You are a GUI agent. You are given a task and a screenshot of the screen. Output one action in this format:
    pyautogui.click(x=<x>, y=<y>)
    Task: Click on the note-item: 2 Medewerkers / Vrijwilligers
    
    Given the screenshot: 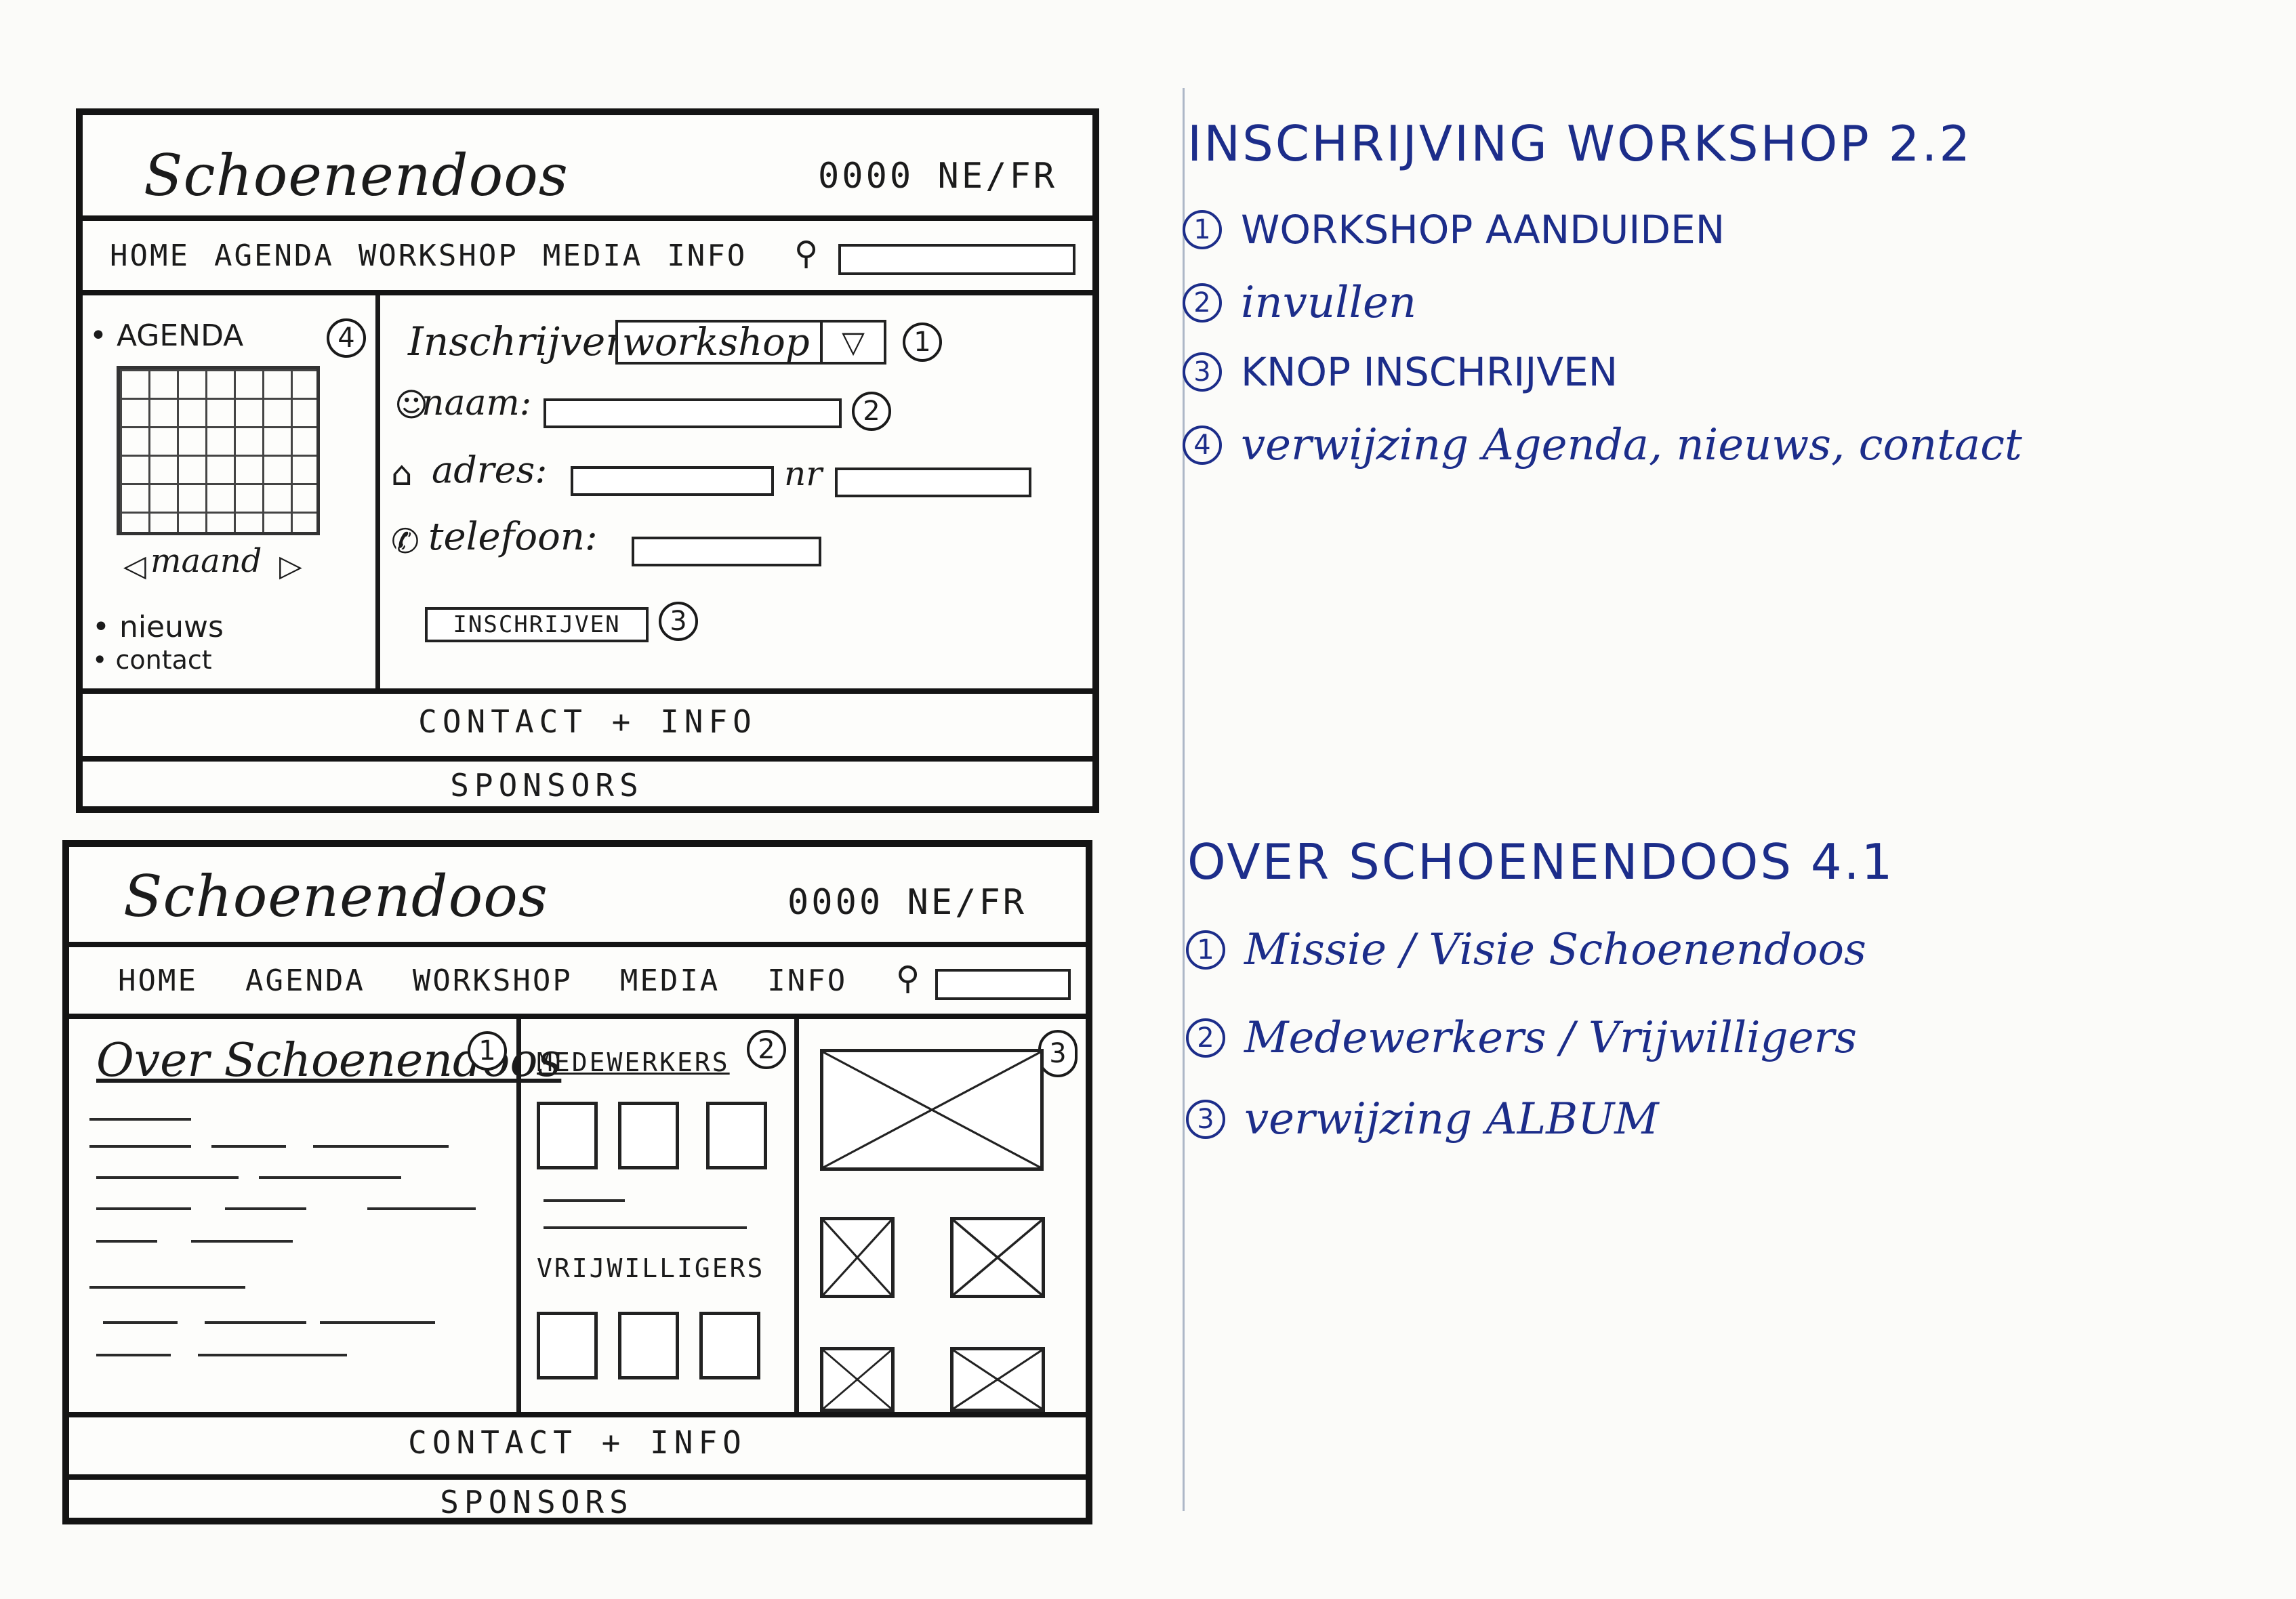 What is the action you would take?
    pyautogui.click(x=1521, y=1038)
    